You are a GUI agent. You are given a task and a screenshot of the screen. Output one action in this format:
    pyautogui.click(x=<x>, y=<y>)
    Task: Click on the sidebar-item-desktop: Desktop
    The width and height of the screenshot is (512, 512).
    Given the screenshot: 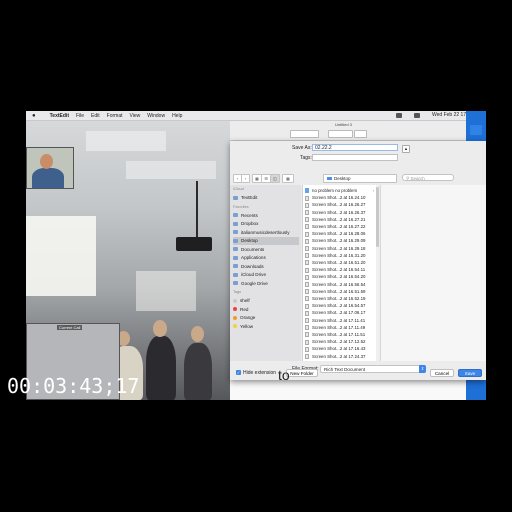 What is the action you would take?
    pyautogui.click(x=266, y=241)
    